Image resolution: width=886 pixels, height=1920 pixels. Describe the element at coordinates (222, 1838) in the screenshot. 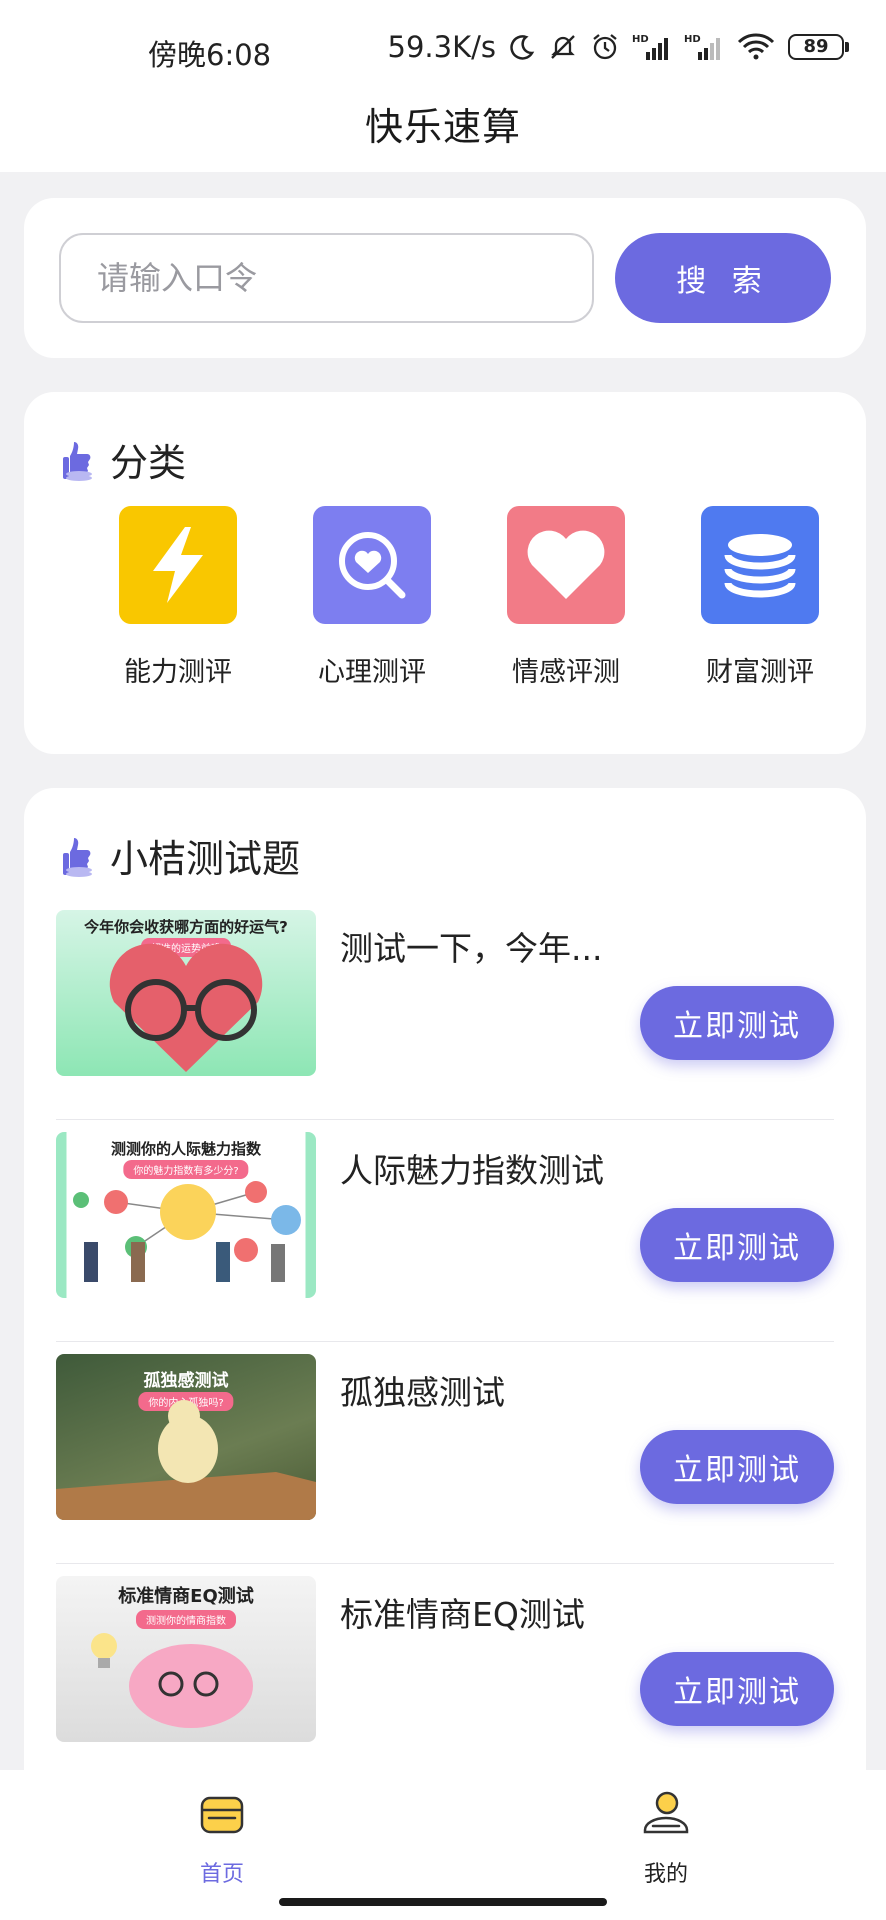

I see `tab-home: 首页` at that location.